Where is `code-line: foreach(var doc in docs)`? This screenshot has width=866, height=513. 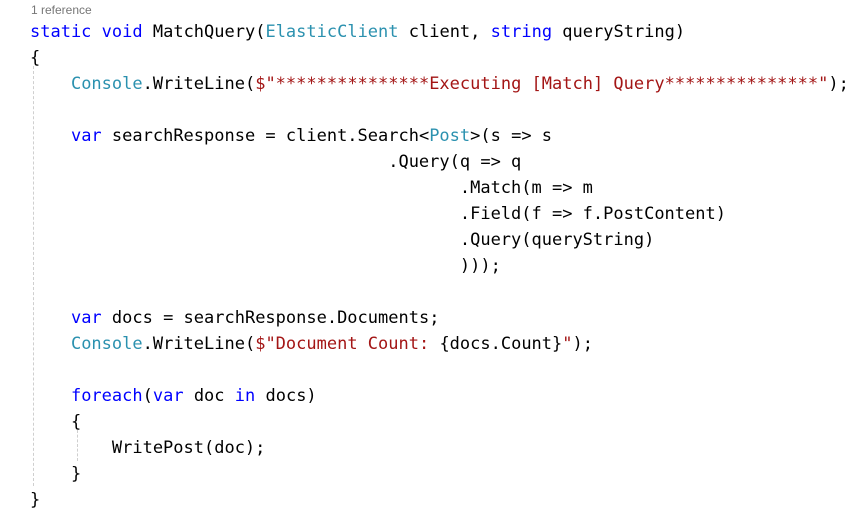 code-line: foreach(var doc in docs) is located at coordinates (439, 396).